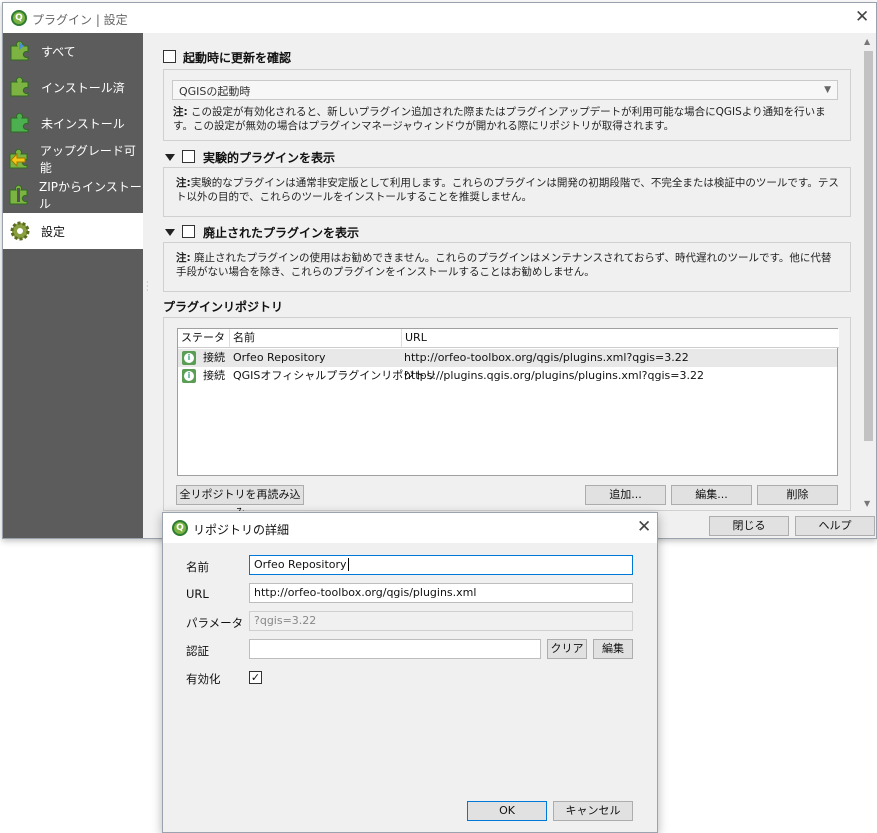  I want to click on name-label: 名前, so click(197, 567).